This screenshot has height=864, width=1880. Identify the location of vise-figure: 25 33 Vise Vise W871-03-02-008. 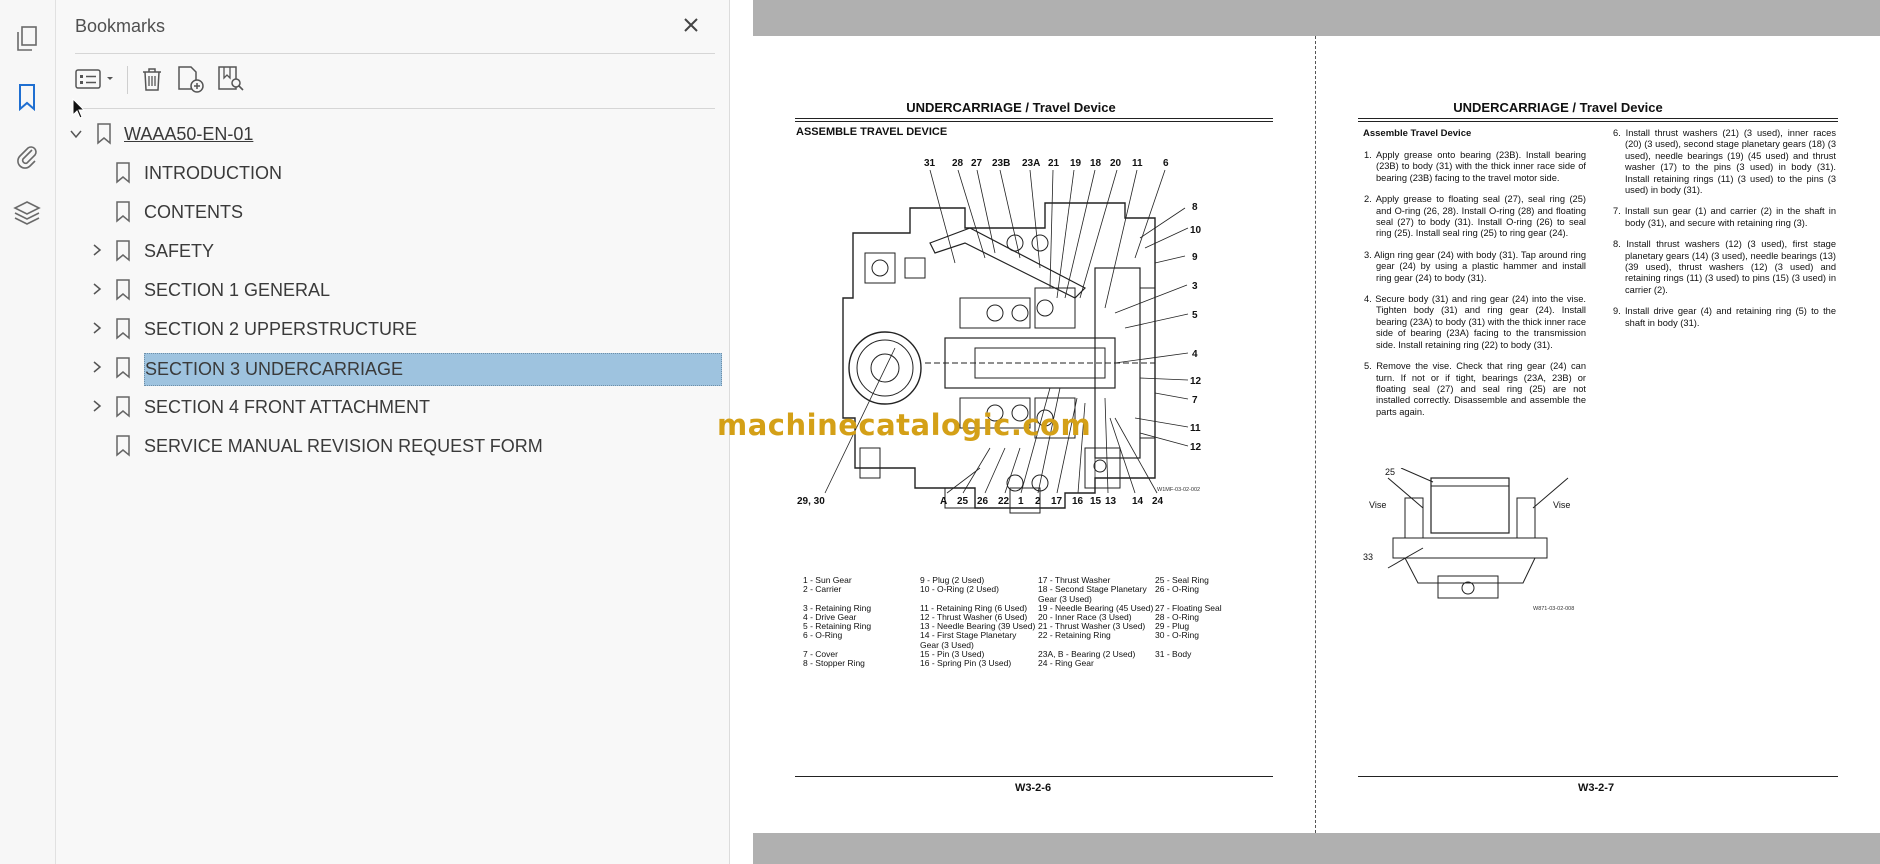
(1468, 540).